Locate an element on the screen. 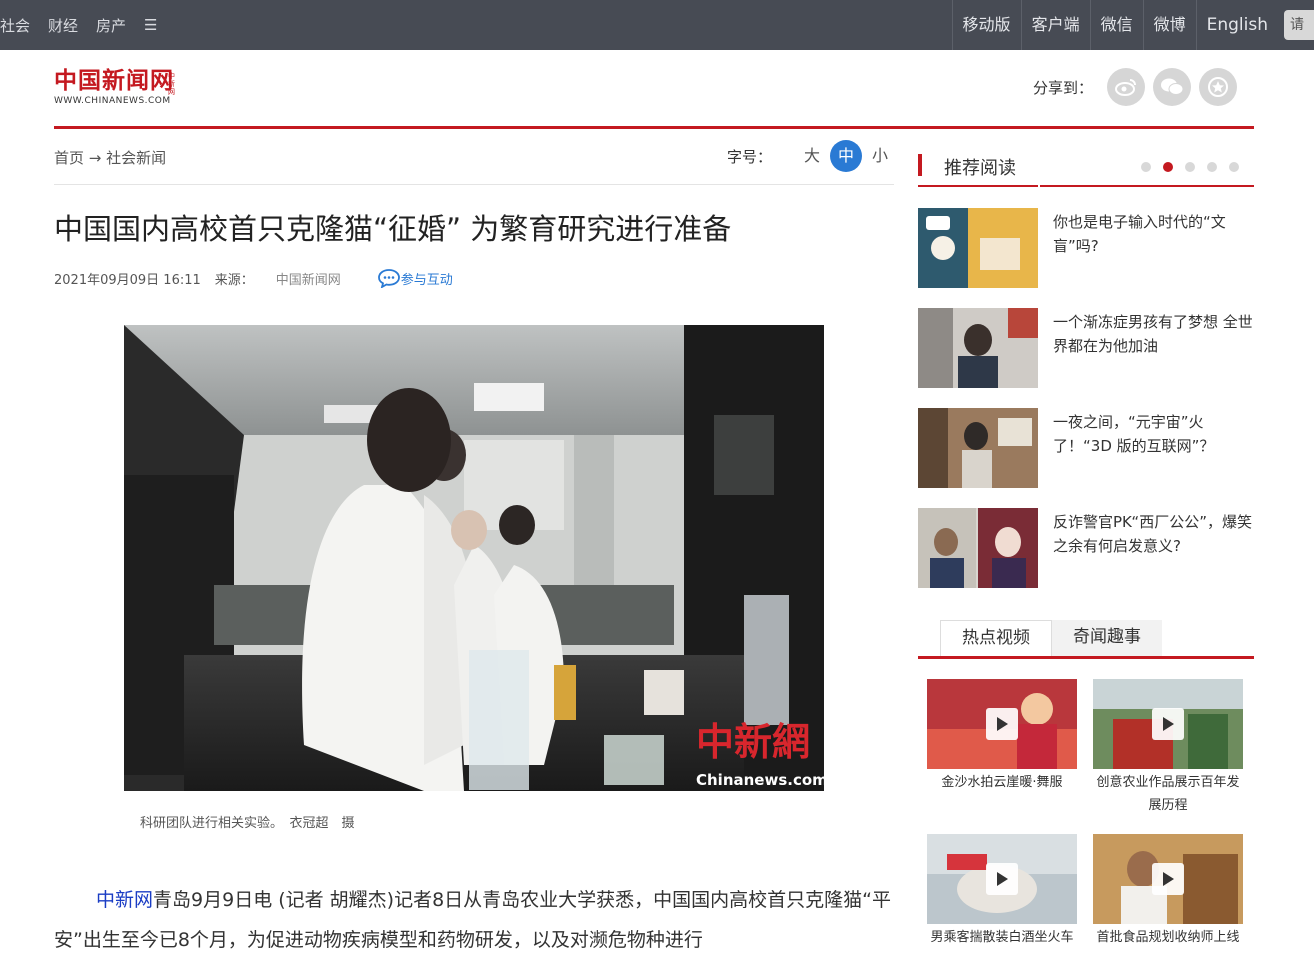 The image size is (1314, 962). interact-link: 参与互动 is located at coordinates (415, 278).